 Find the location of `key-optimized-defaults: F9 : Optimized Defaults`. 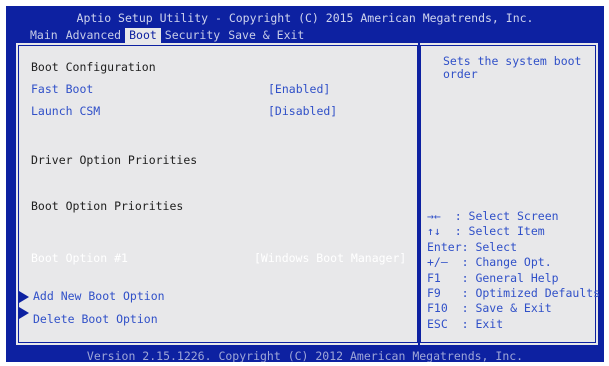

key-optimized-defaults: F9 : Optimized Defaults is located at coordinates (514, 292).